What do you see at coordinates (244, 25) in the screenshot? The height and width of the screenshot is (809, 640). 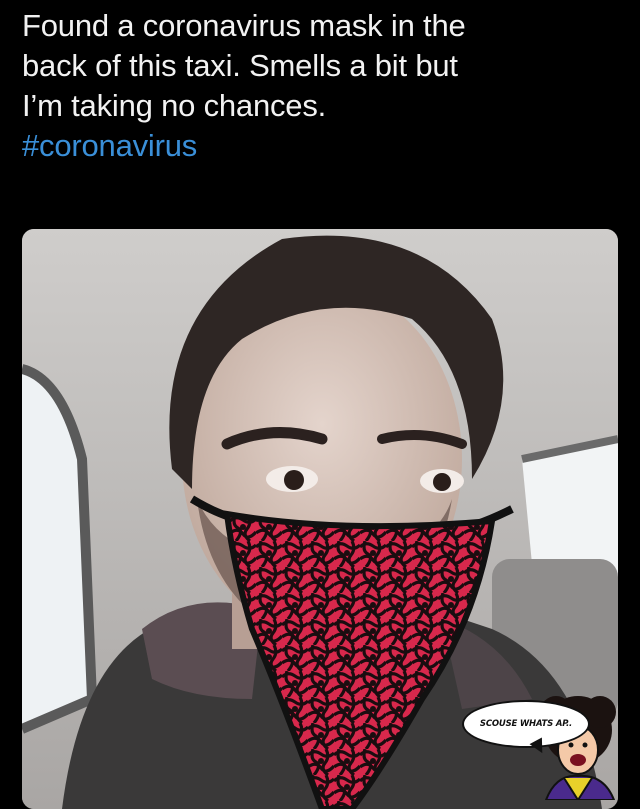 I see `post-text-line-1: Found a coronavirus mask in the` at bounding box center [244, 25].